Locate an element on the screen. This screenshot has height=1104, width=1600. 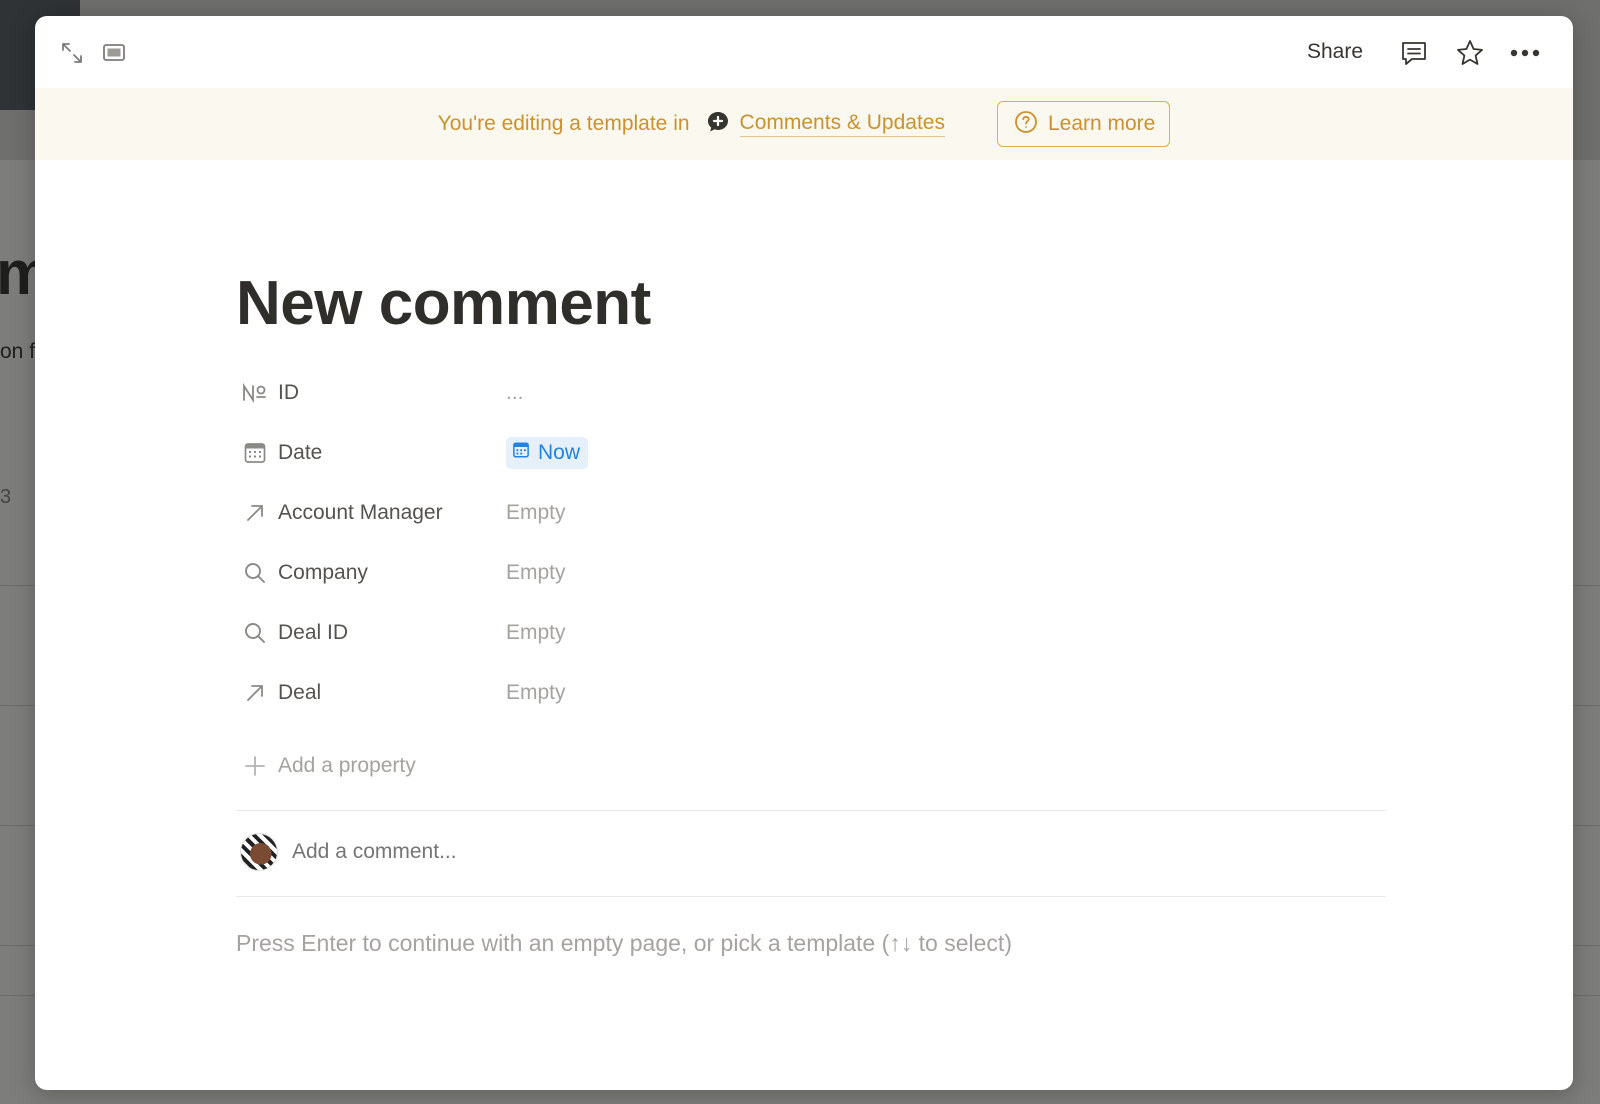
property-label: Account Manager is located at coordinates (360, 512).